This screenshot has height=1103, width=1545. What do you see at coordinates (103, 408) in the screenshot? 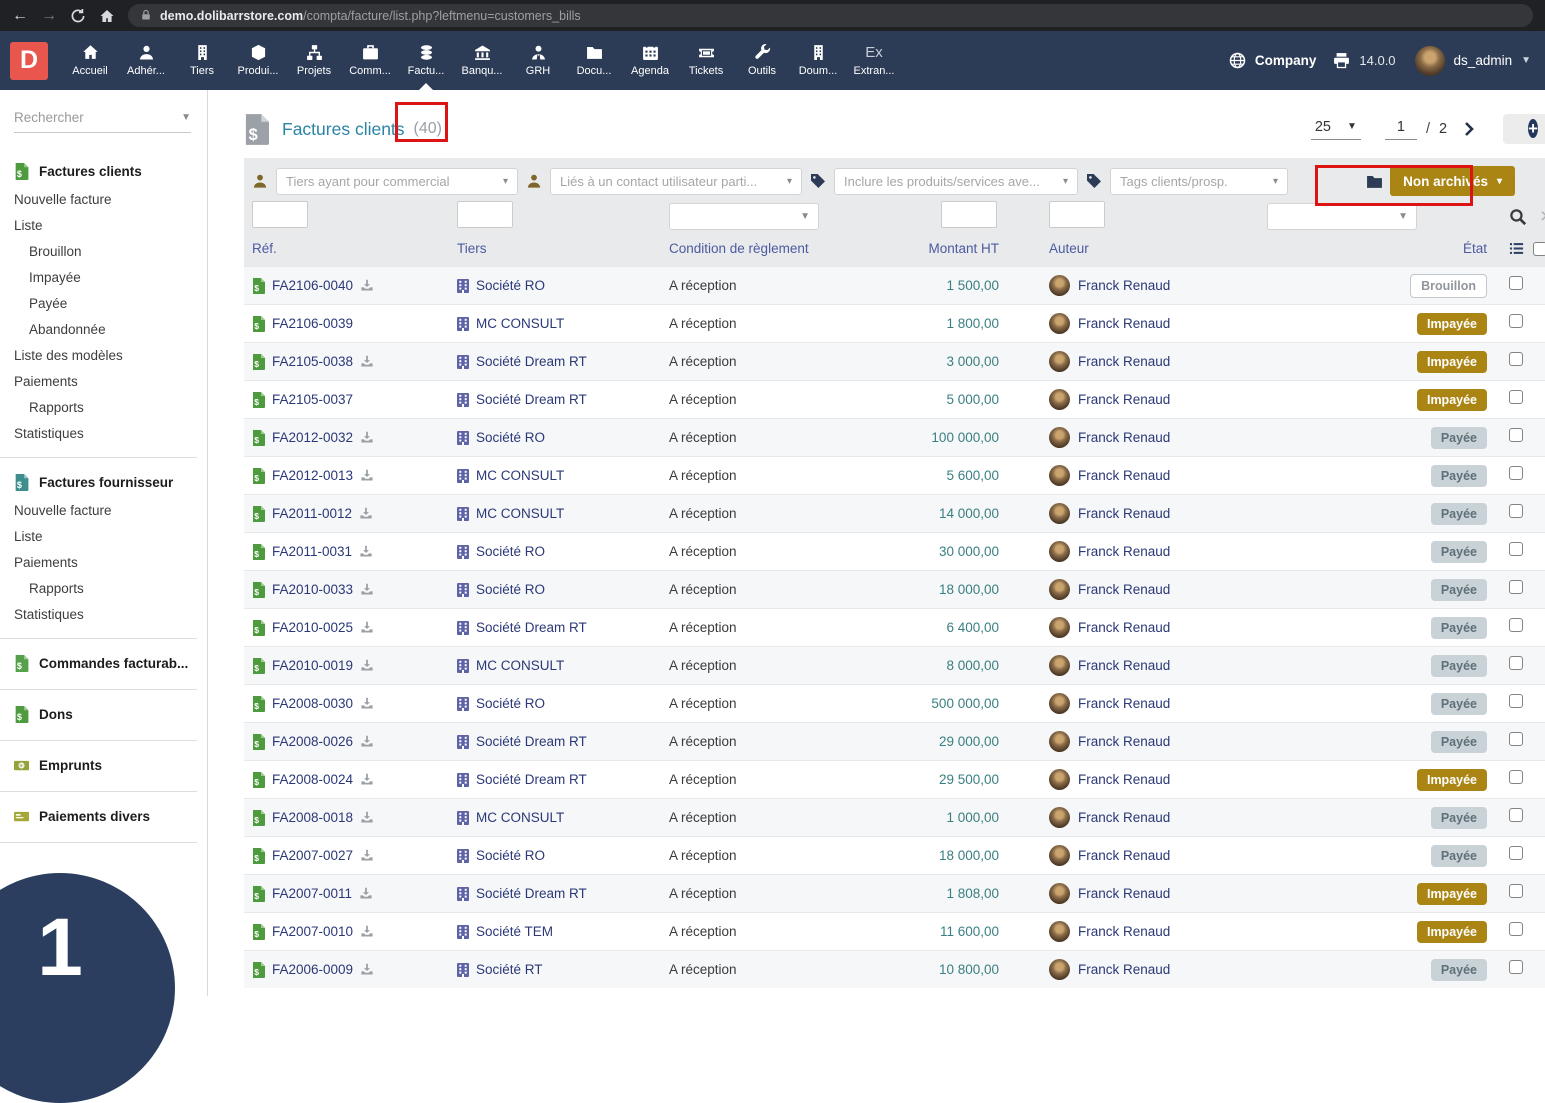
I see `sidebar-item-rapports: Rapports` at bounding box center [103, 408].